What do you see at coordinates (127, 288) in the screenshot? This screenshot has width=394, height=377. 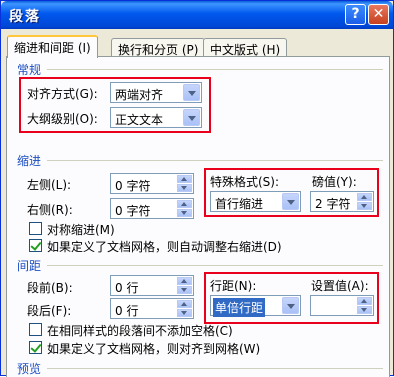 I see `spacing-before-value: 0 行` at bounding box center [127, 288].